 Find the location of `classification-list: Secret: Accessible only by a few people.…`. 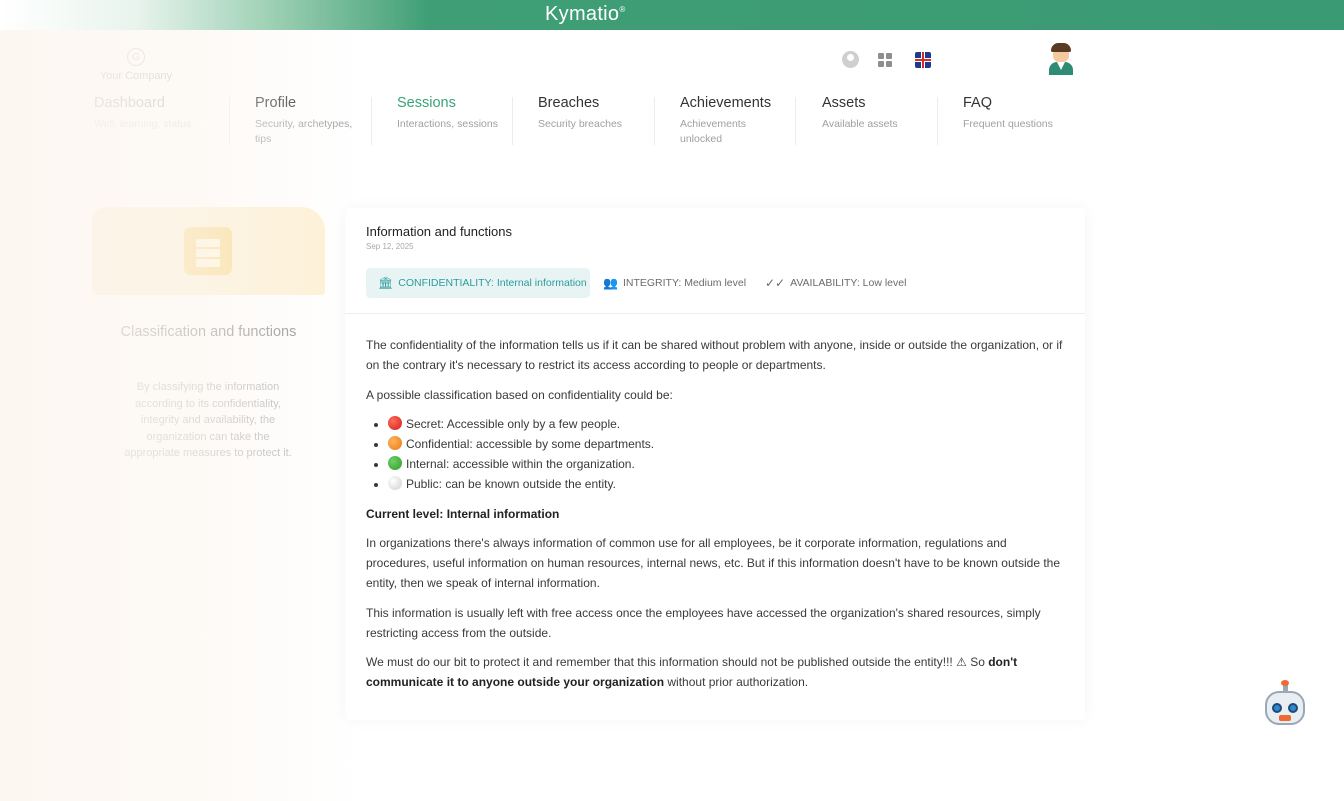

classification-list: Secret: Accessible only by a few people.… is located at coordinates (726, 454).